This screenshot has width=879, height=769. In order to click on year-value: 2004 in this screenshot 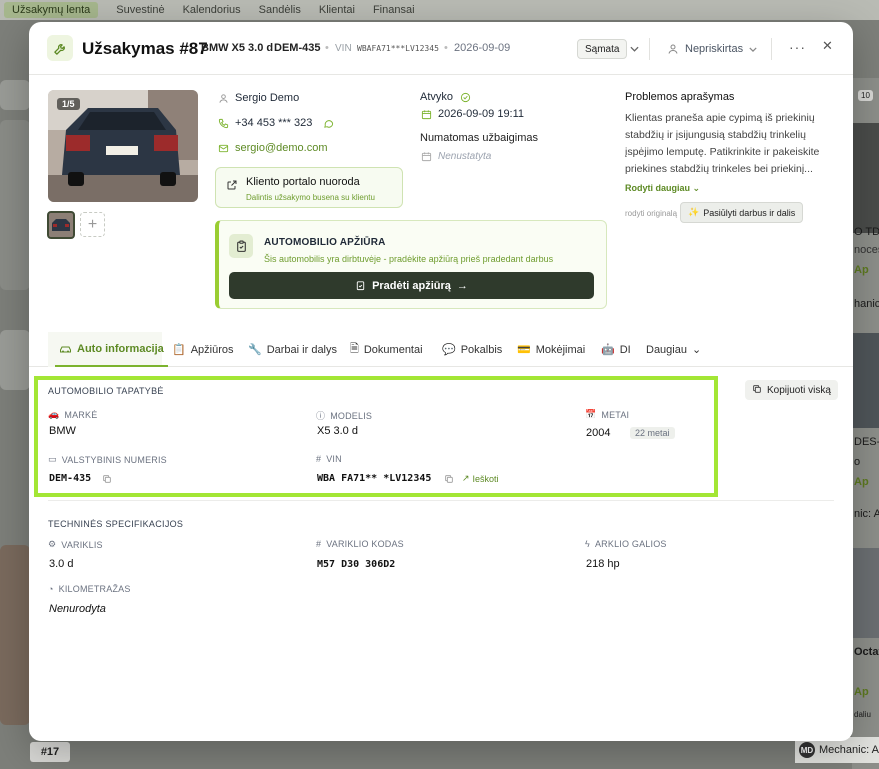, I will do `click(598, 433)`.